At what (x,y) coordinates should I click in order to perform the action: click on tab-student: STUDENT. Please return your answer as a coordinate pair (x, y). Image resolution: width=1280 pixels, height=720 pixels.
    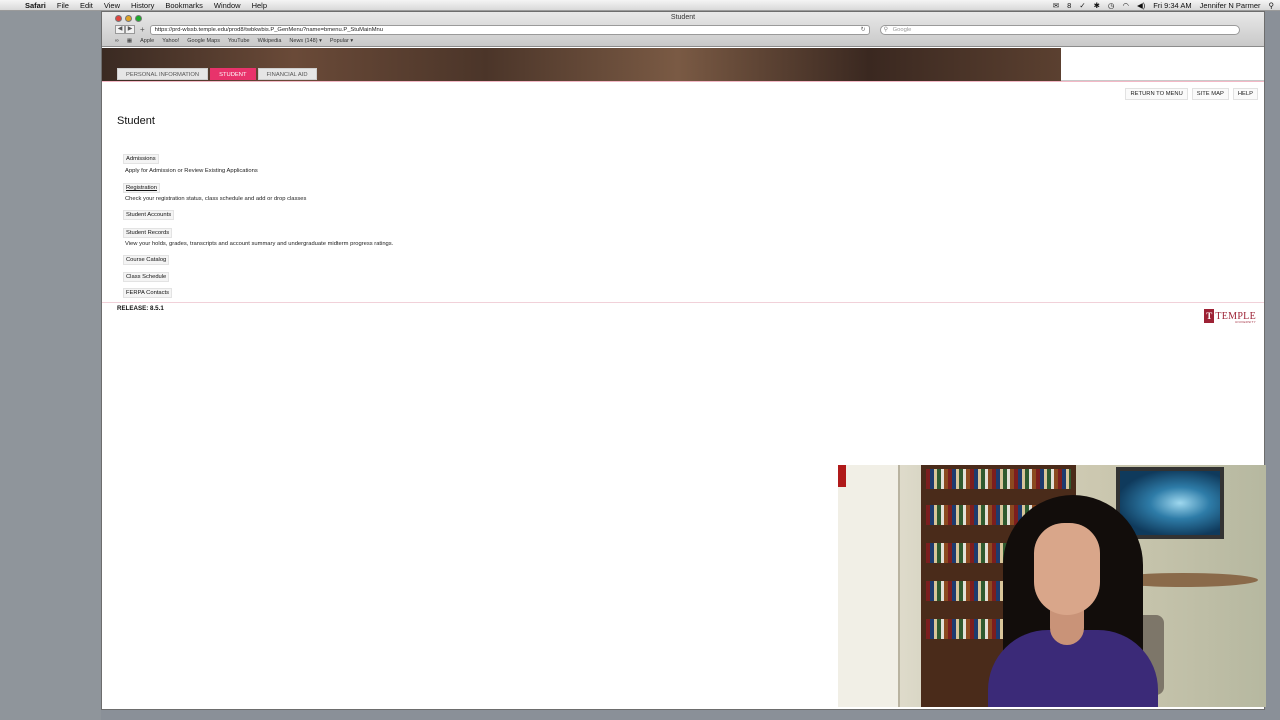
    Looking at the image, I should click on (233, 74).